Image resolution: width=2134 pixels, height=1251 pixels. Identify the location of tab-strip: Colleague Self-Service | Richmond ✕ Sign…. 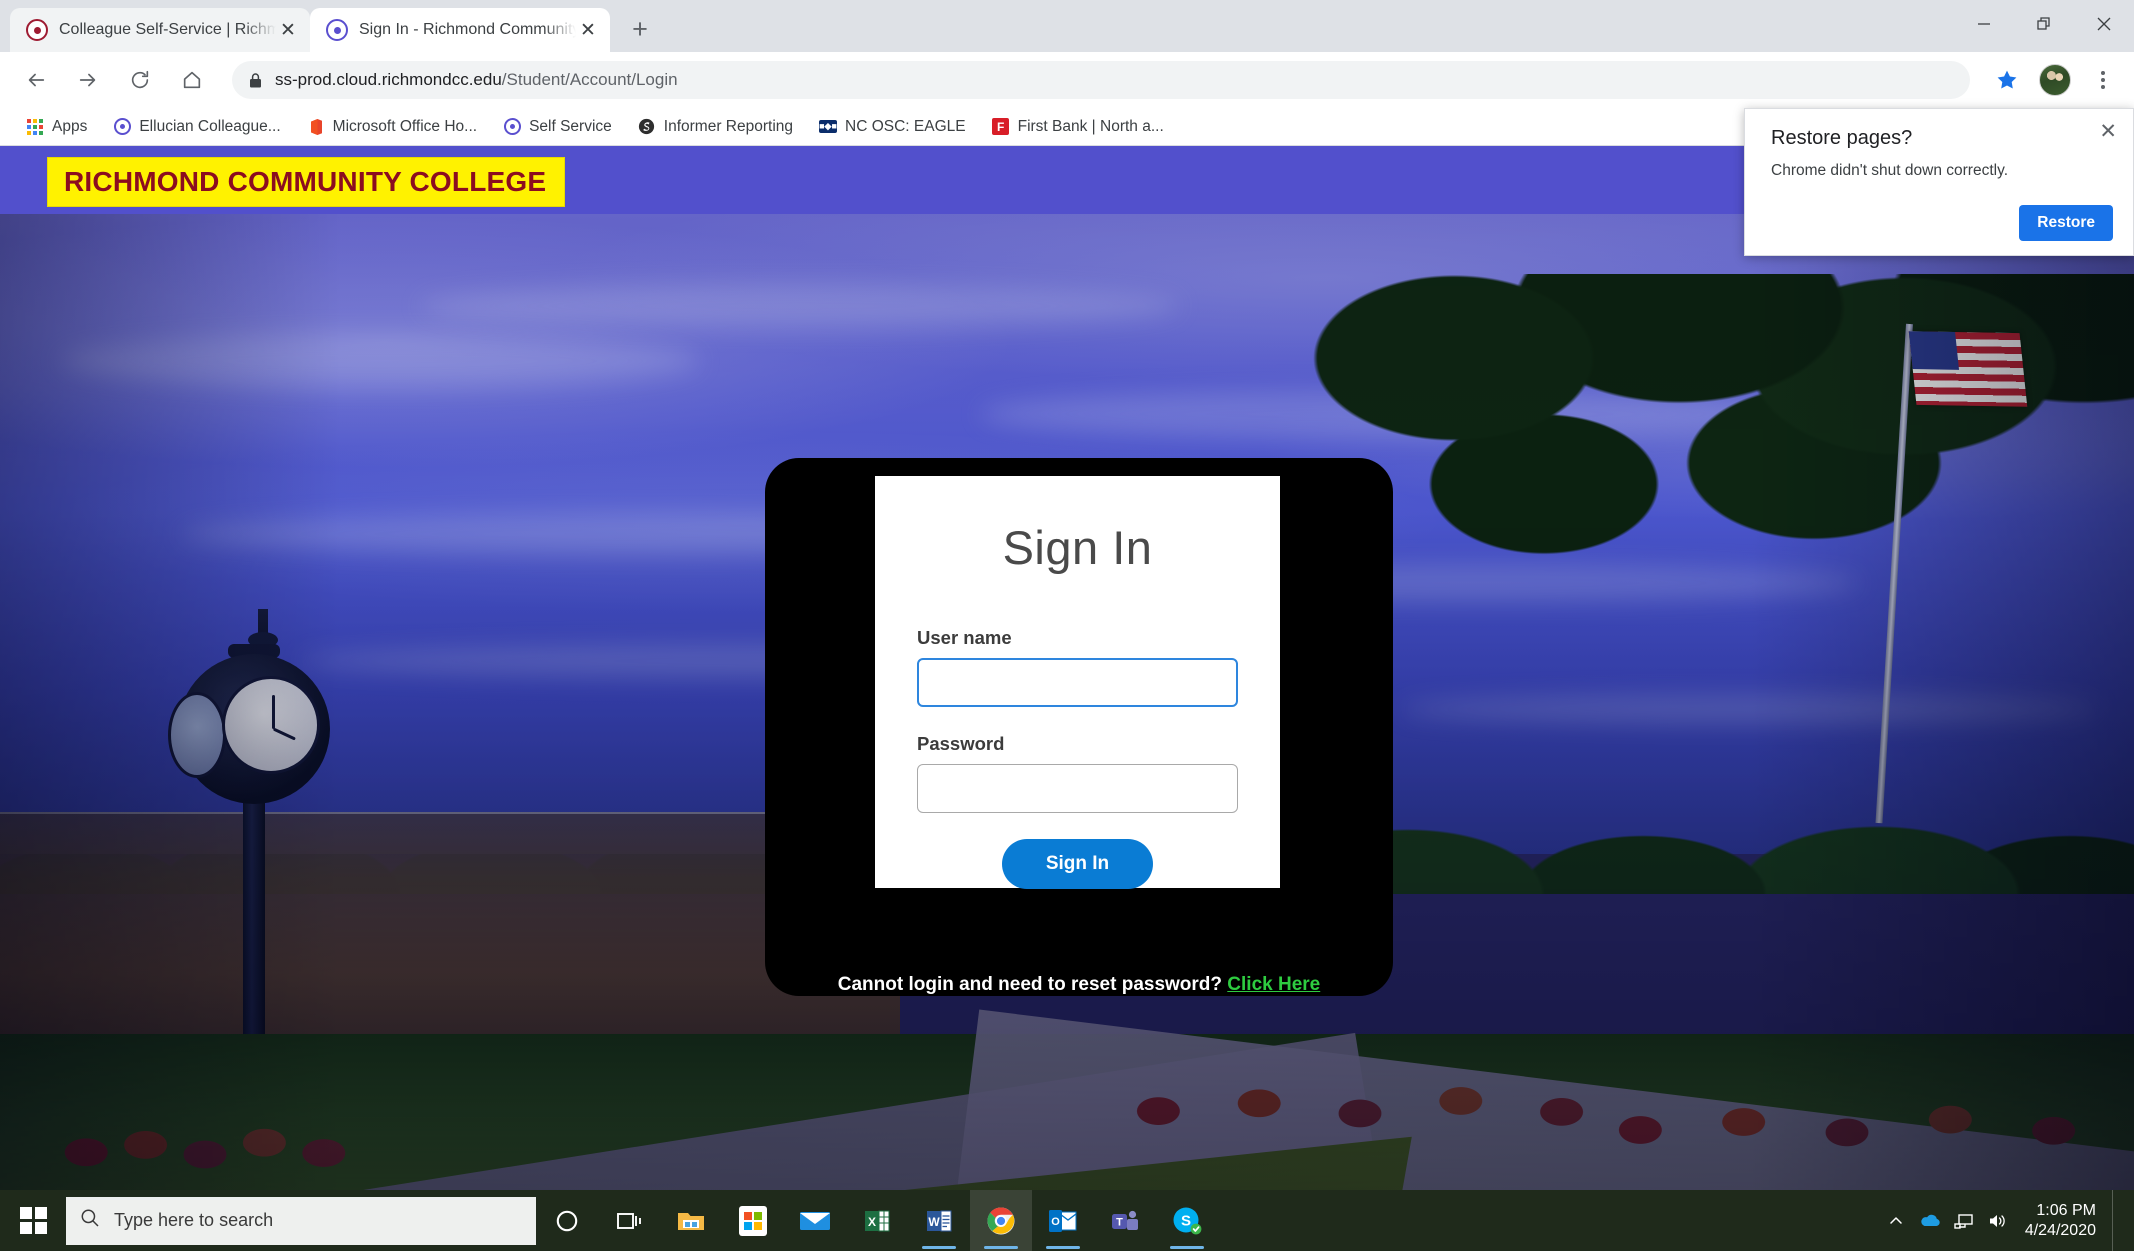
(1067, 26).